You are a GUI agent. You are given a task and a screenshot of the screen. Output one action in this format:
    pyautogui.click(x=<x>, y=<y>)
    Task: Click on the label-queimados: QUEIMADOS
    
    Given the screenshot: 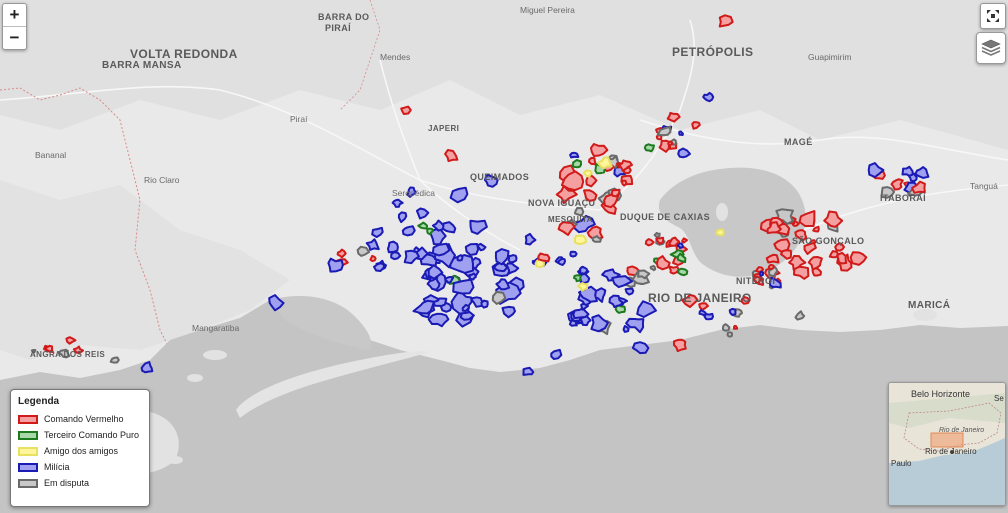 What is the action you would take?
    pyautogui.click(x=499, y=177)
    